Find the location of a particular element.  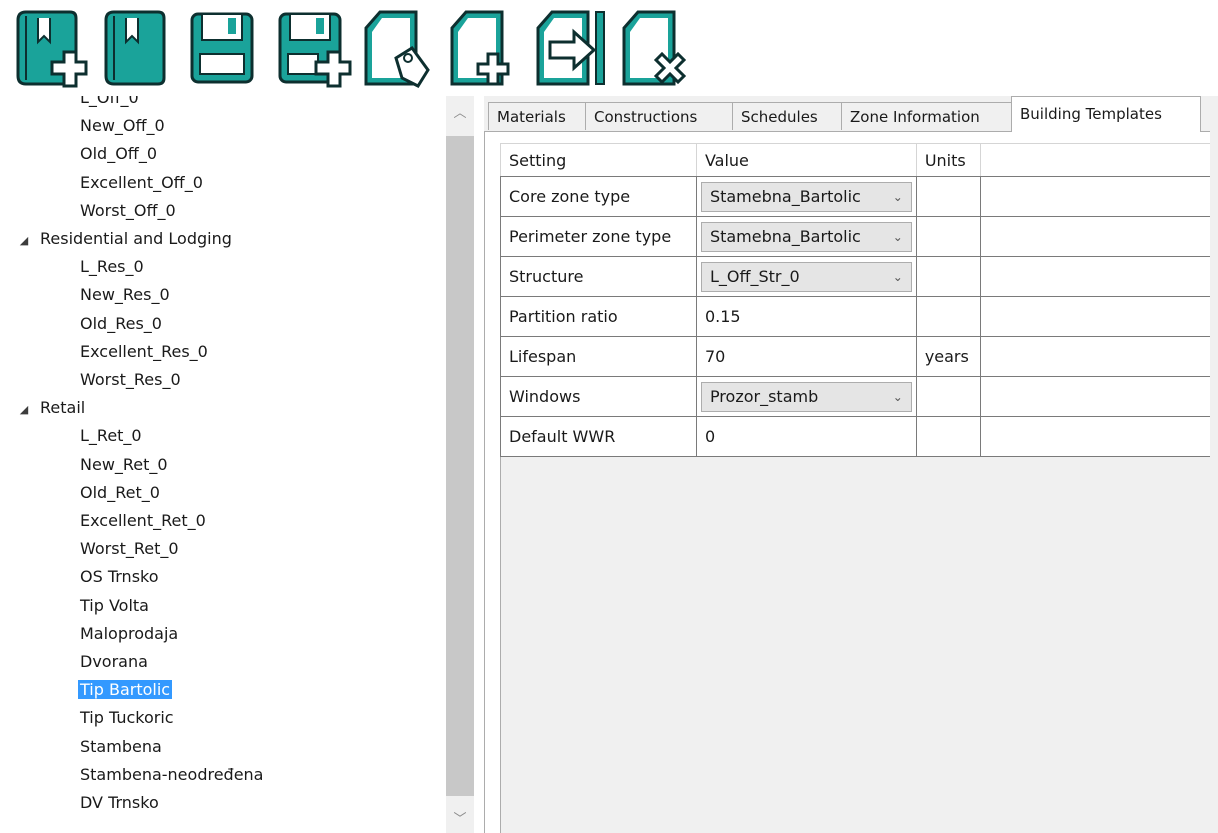

tree-item: OS Trnsko is located at coordinates (119, 577).